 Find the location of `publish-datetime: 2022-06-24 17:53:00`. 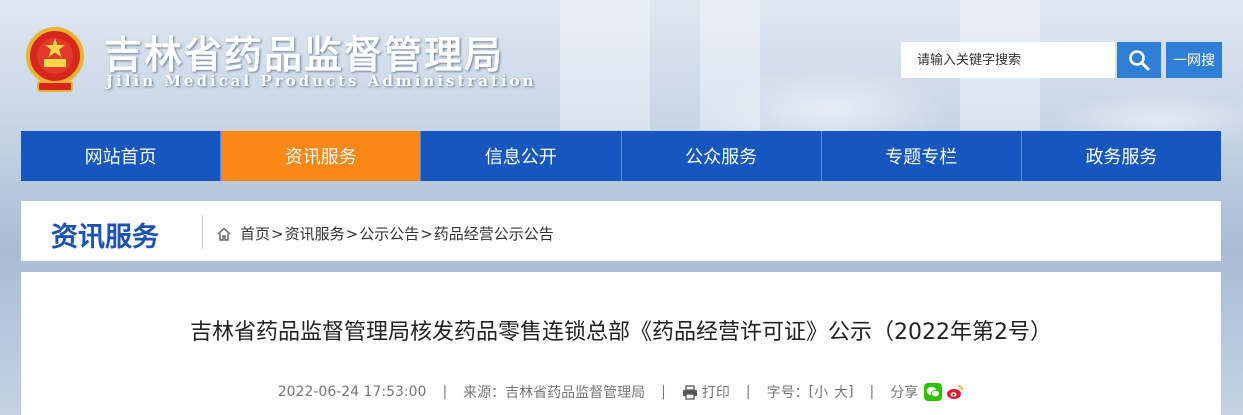

publish-datetime: 2022-06-24 17:53:00 is located at coordinates (352, 392).